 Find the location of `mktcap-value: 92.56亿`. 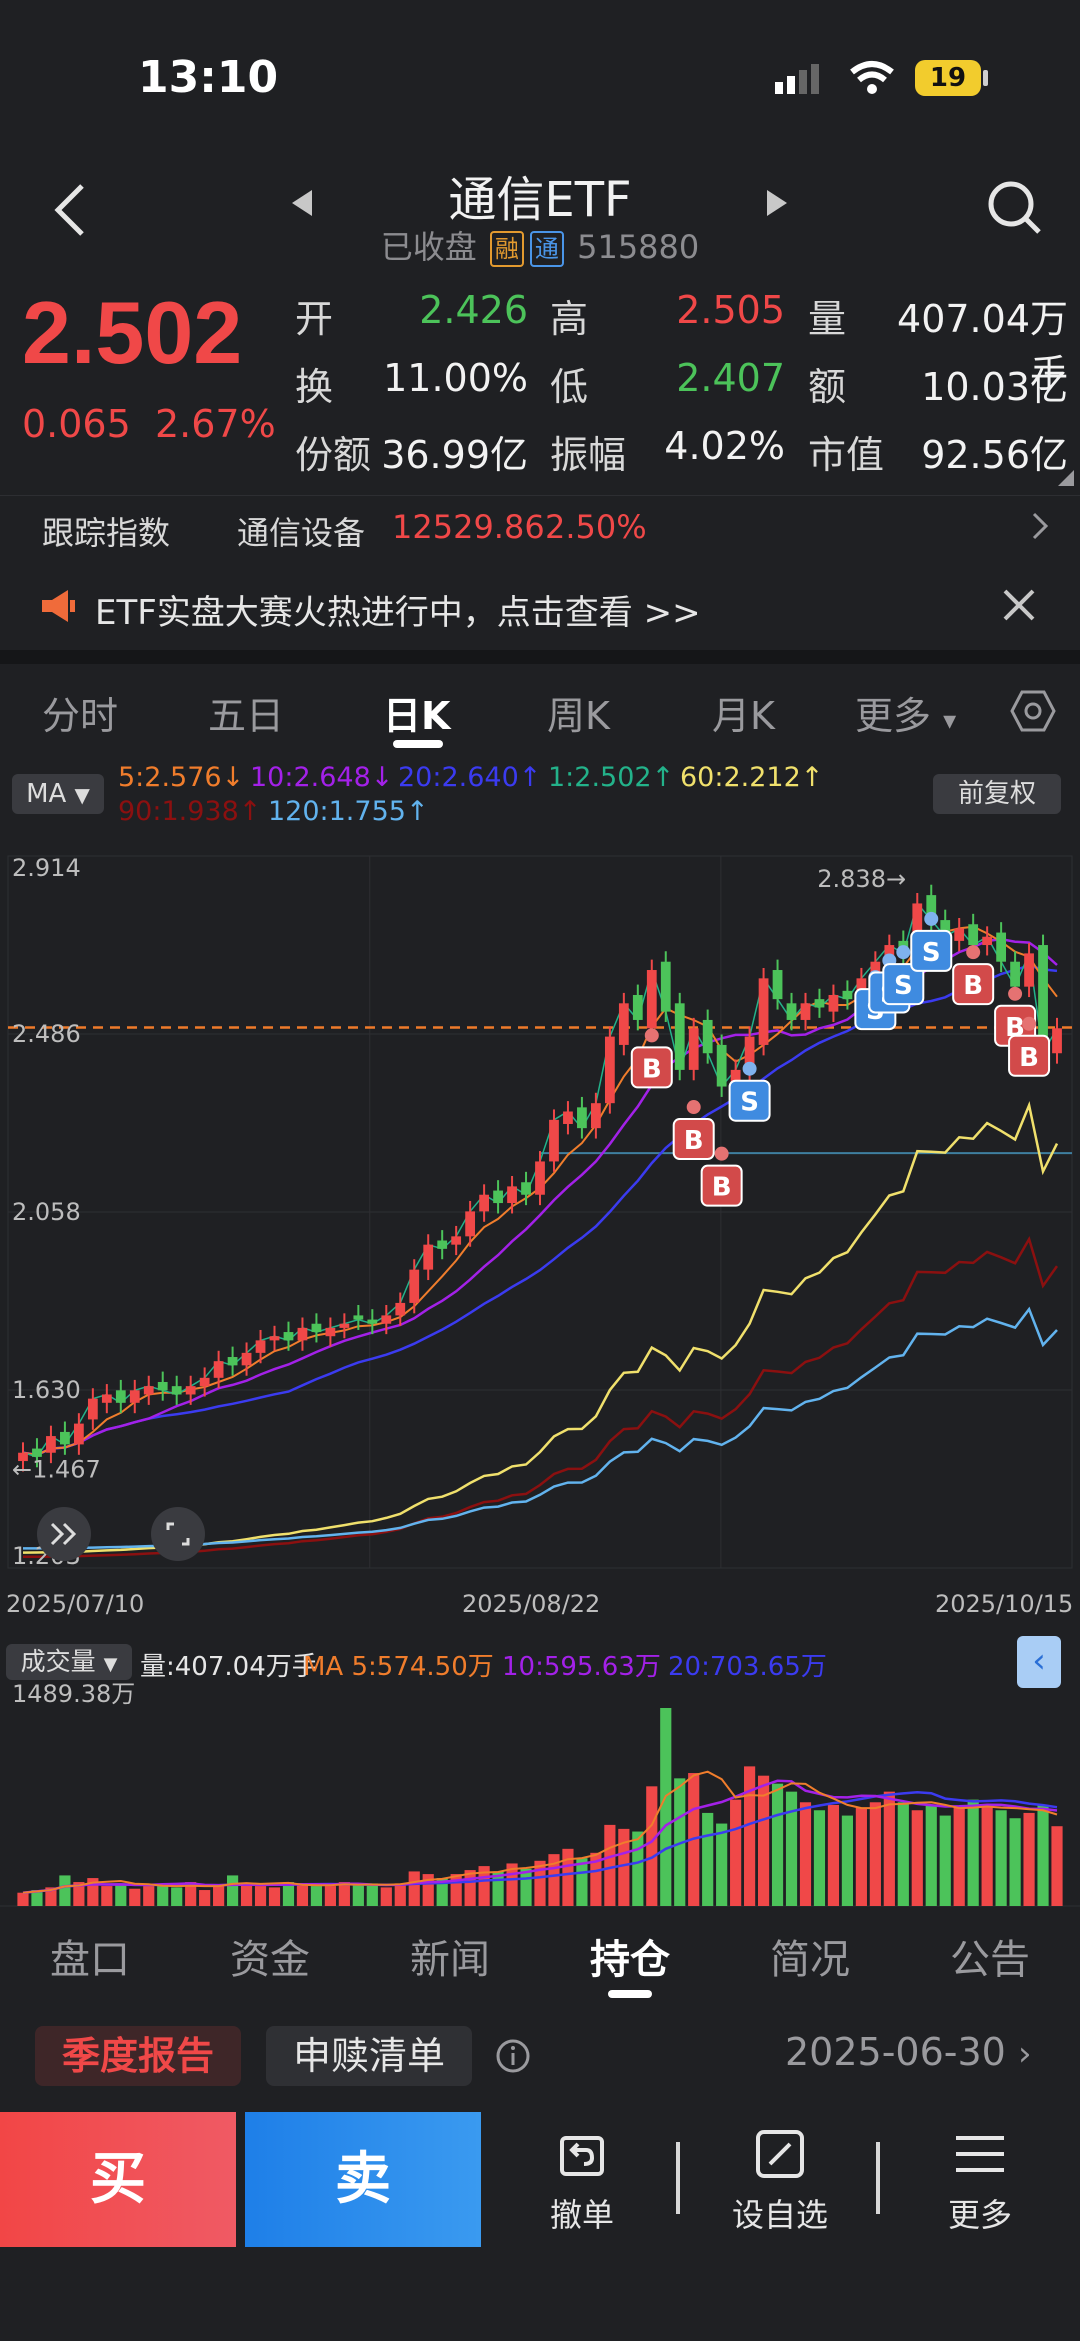

mktcap-value: 92.56亿 is located at coordinates (994, 455).